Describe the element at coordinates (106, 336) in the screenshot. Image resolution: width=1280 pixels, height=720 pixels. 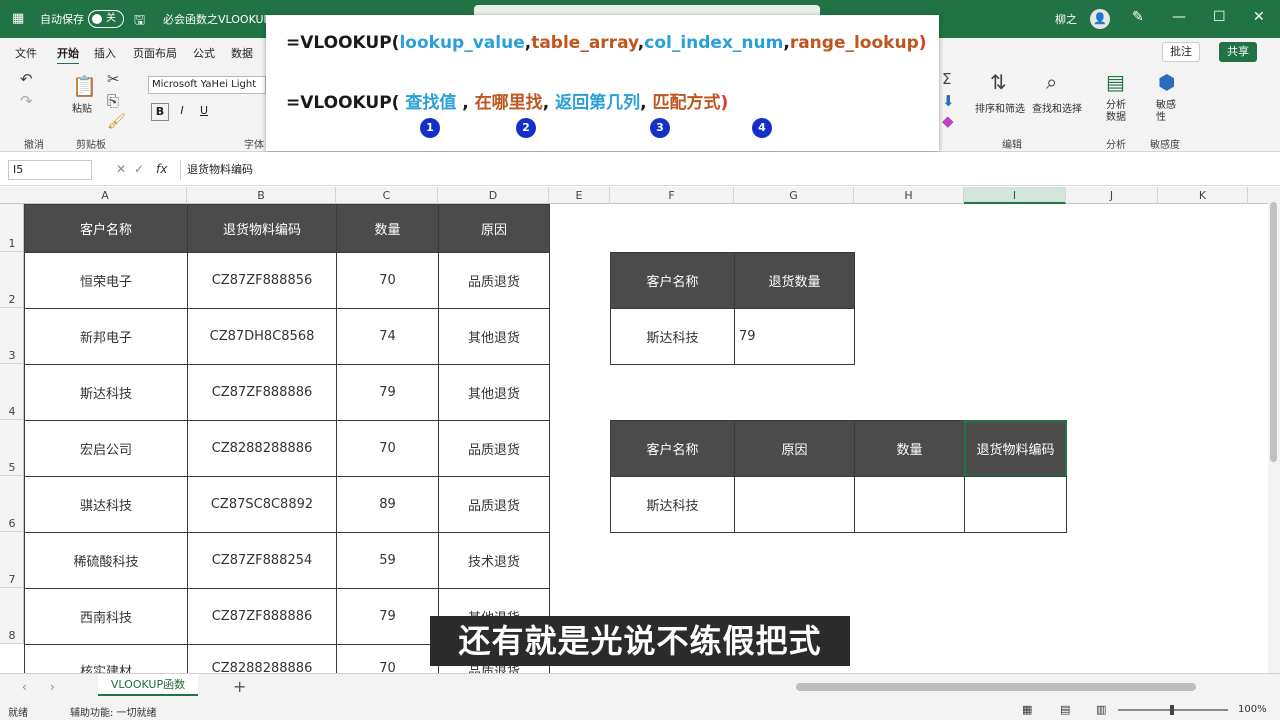
I see `table-cell: 新邦电子` at that location.